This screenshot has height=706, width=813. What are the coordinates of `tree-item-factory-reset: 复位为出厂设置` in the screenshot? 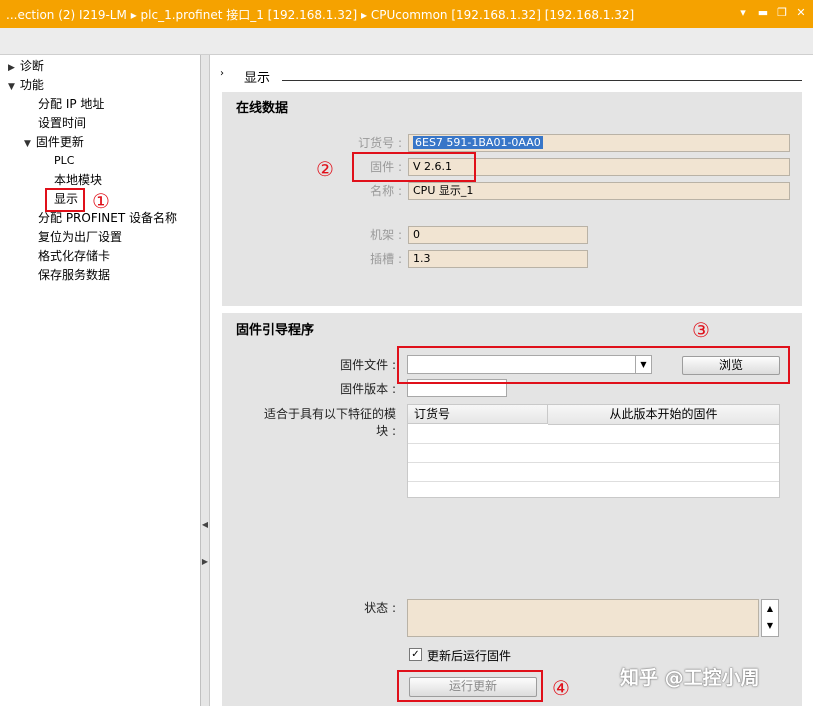 It's located at (80, 237).